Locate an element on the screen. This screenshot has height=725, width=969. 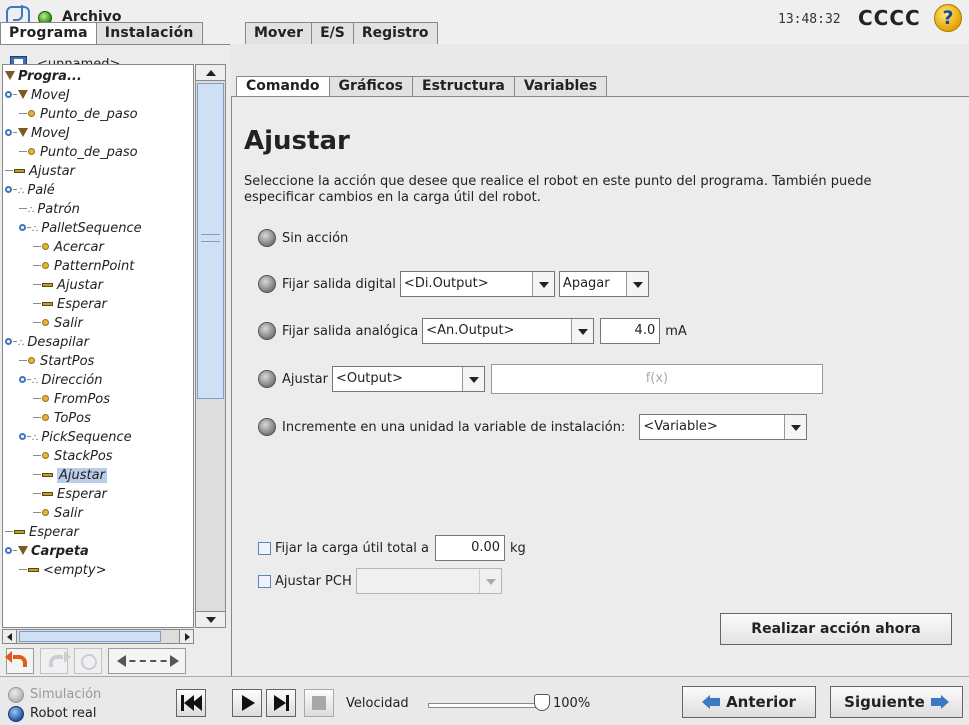
suppress-node-button is located at coordinates (88, 661).